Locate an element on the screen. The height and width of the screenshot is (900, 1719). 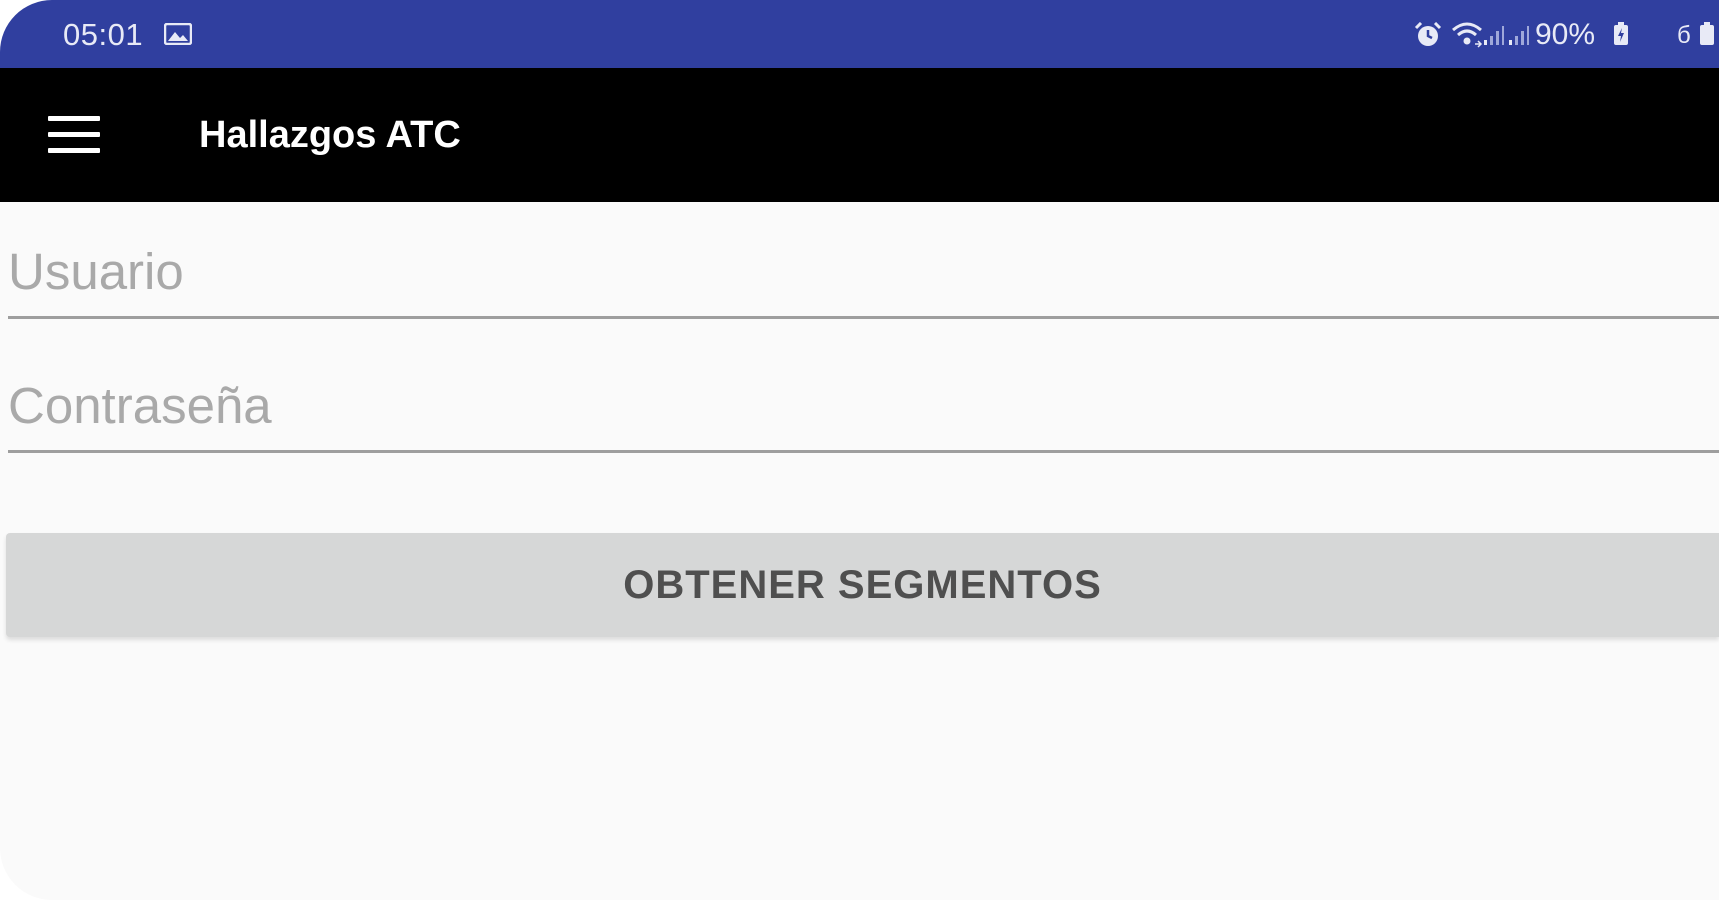
battery-percent: 90% is located at coordinates (1565, 34).